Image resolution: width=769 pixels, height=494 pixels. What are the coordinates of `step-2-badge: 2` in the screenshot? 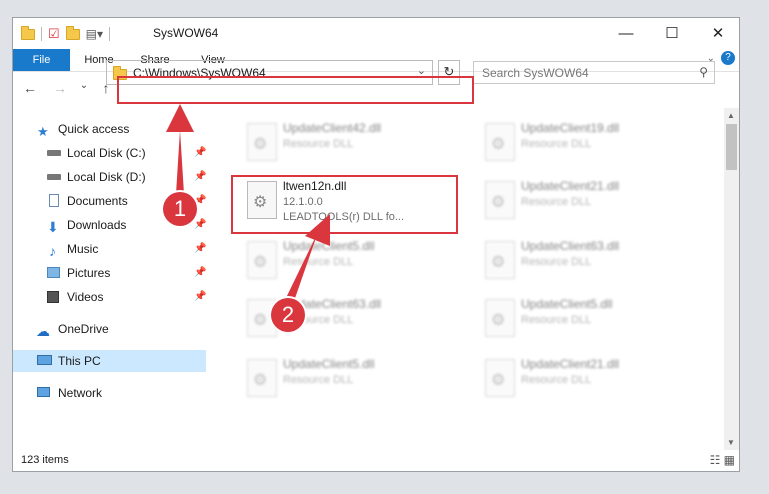 It's located at (288, 315).